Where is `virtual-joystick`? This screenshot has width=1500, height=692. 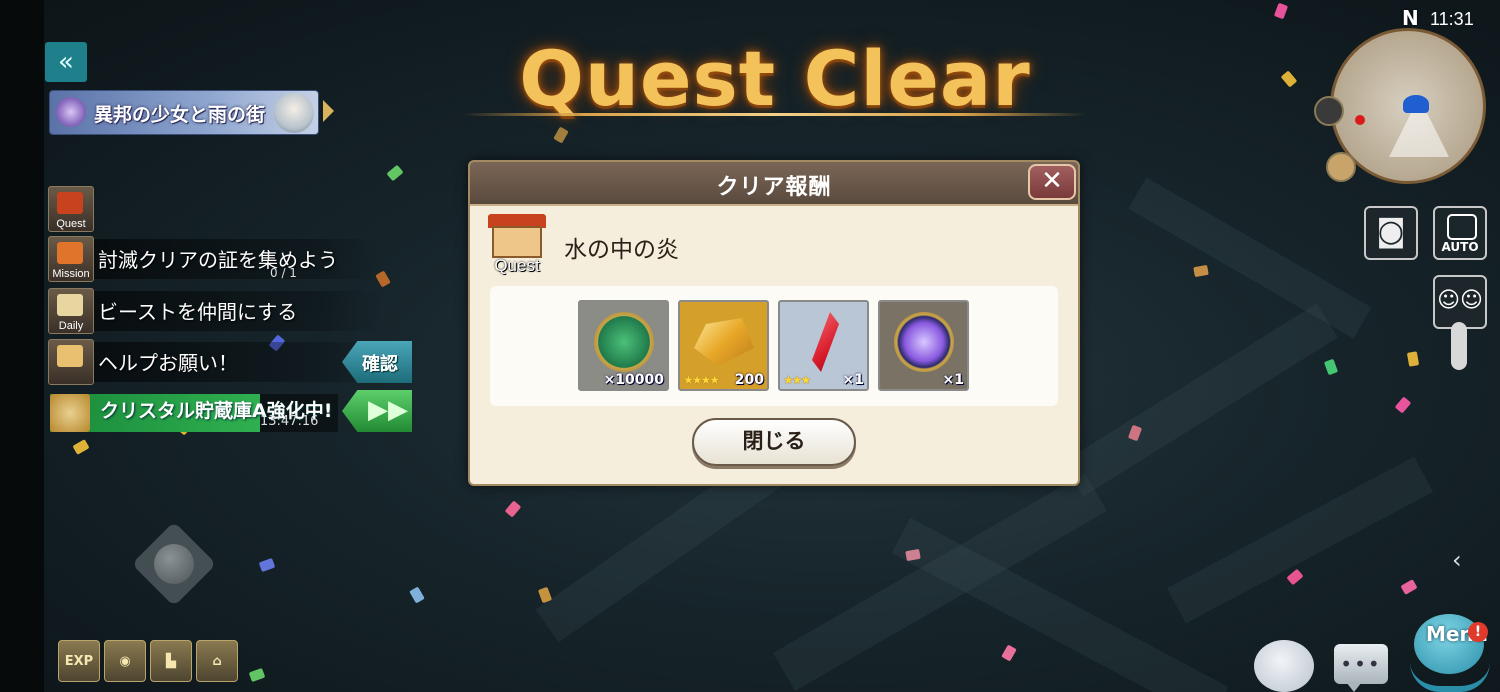 virtual-joystick is located at coordinates (174, 564).